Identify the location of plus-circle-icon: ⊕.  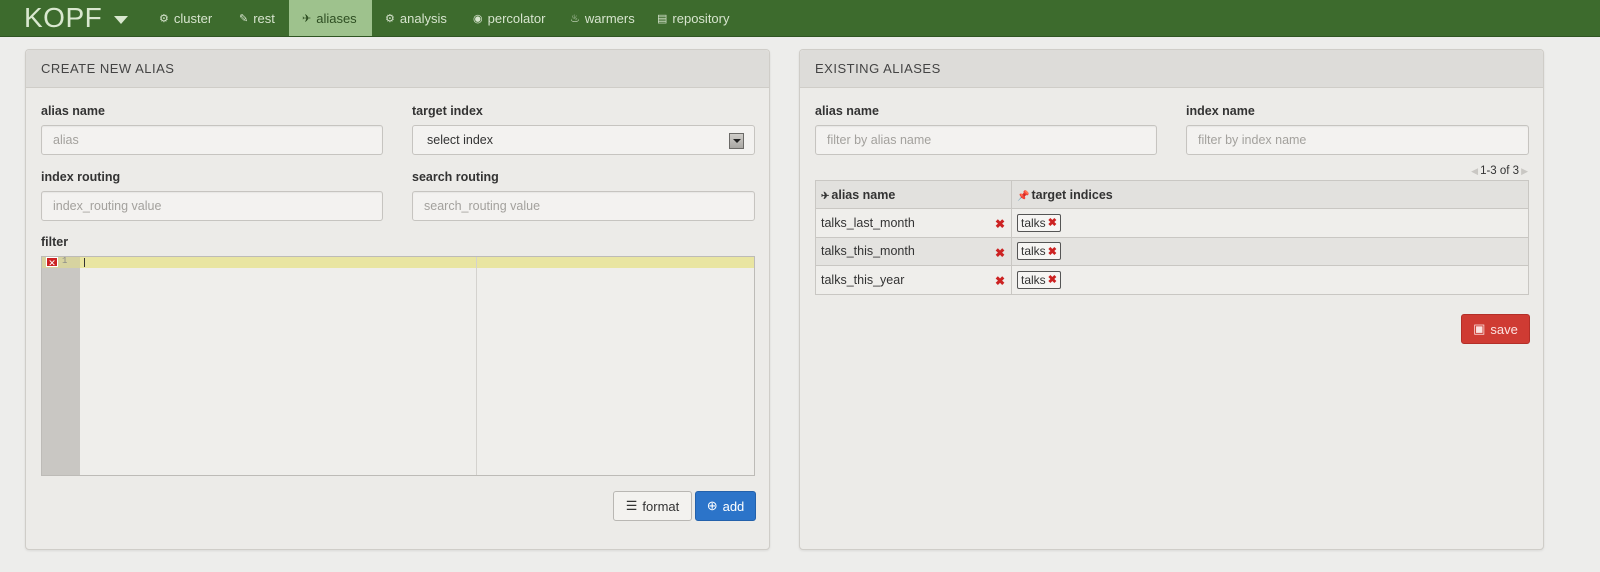
(712, 505).